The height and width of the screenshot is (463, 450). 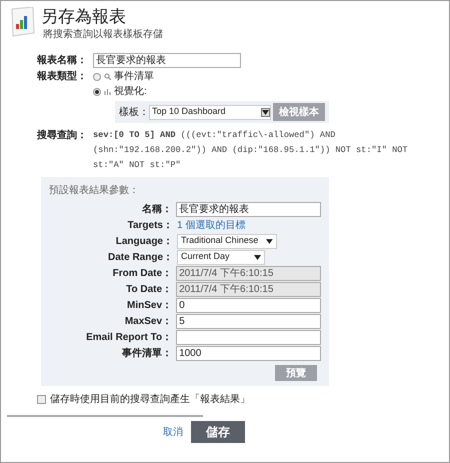 What do you see at coordinates (221, 257) in the screenshot?
I see `dropdown: Current Day` at bounding box center [221, 257].